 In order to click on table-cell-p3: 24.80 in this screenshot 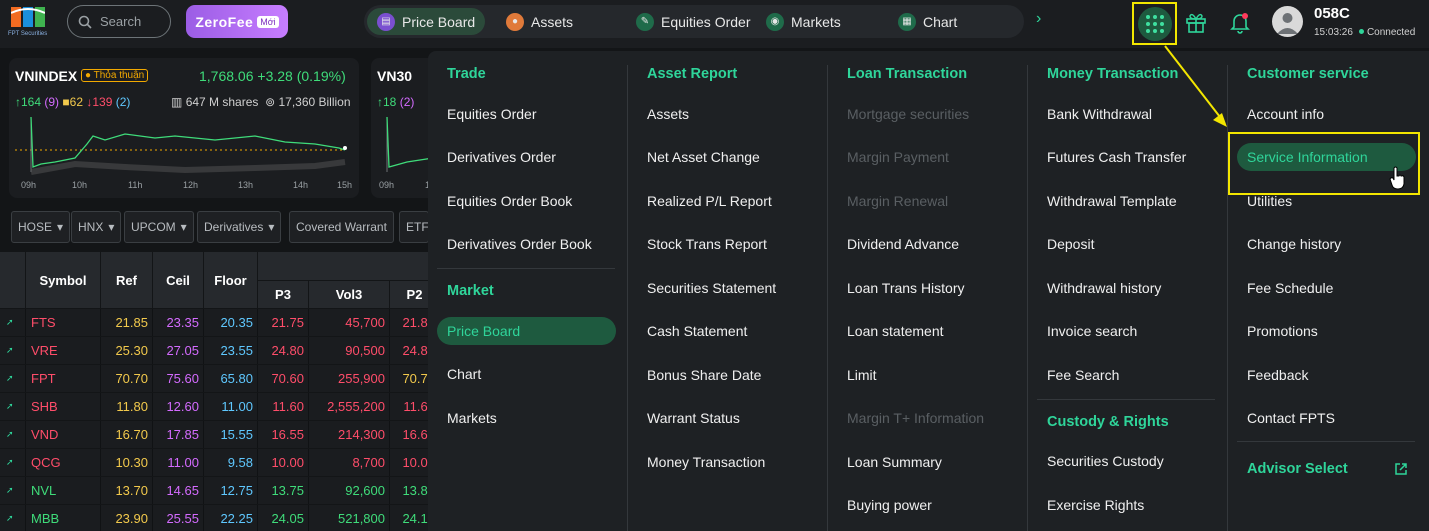, I will do `click(283, 350)`.